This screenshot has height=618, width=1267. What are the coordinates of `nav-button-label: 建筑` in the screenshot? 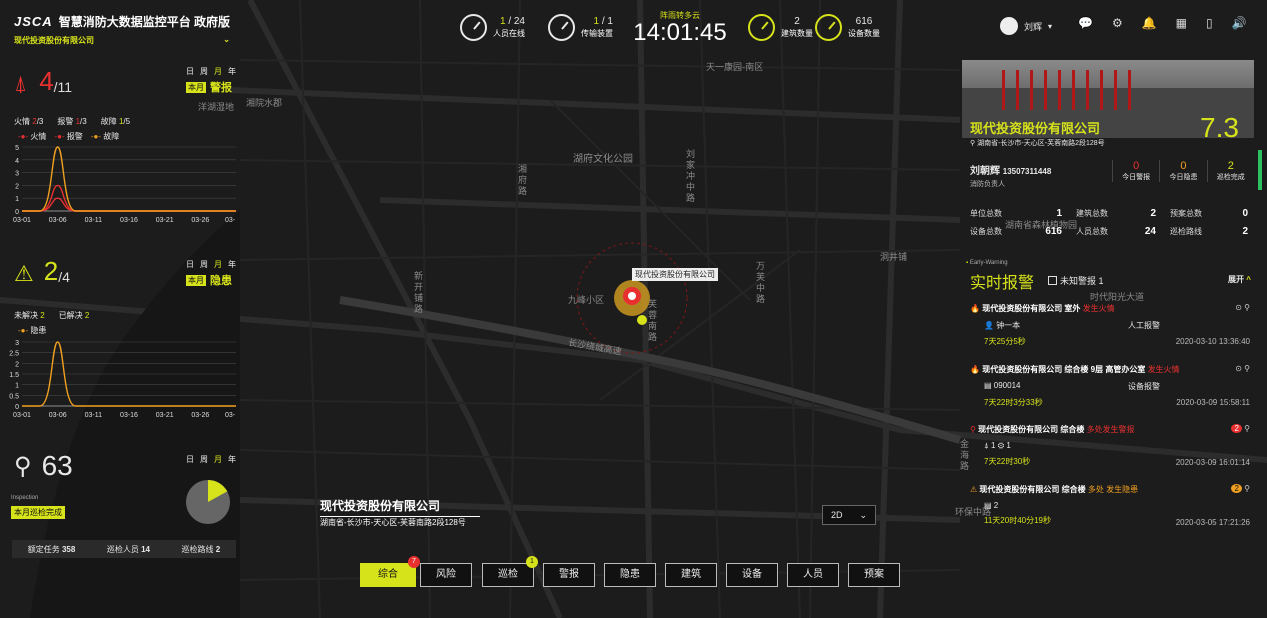 It's located at (691, 574).